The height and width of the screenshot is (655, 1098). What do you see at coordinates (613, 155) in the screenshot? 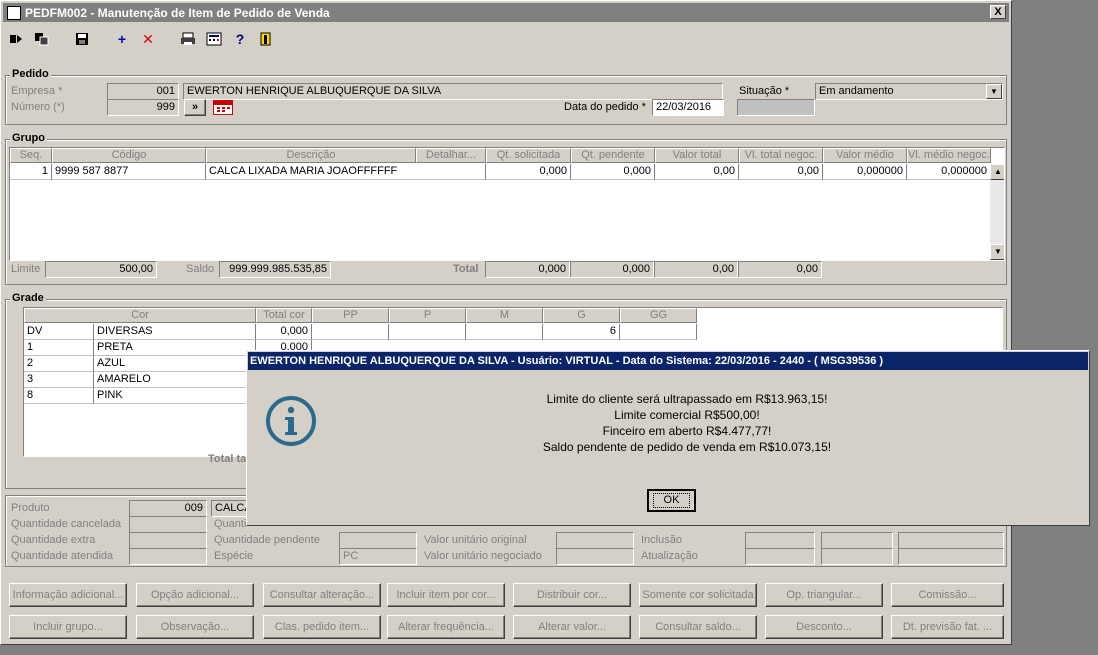
I see `col-header: Qt. pendente` at bounding box center [613, 155].